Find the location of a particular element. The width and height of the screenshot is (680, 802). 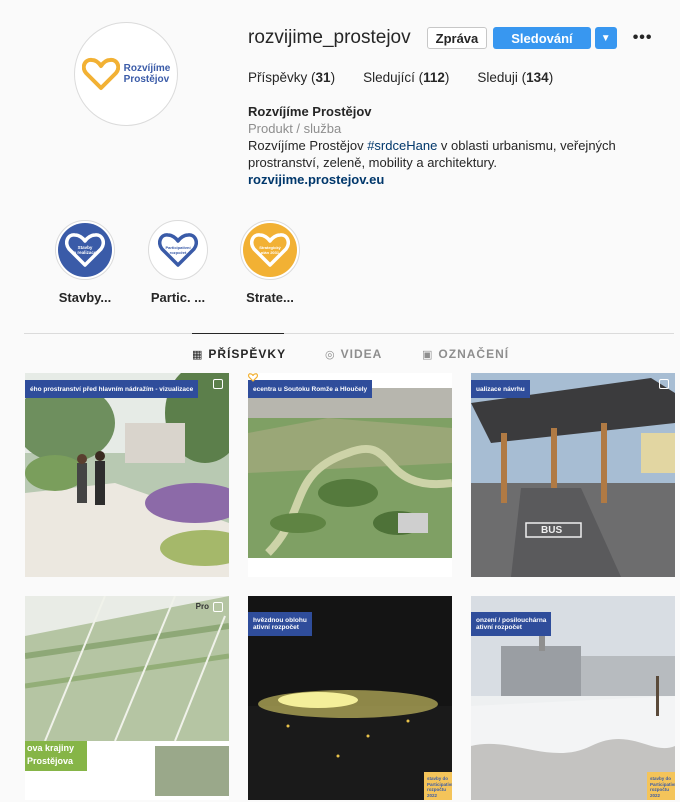

active-tab-indicator is located at coordinates (238, 333).